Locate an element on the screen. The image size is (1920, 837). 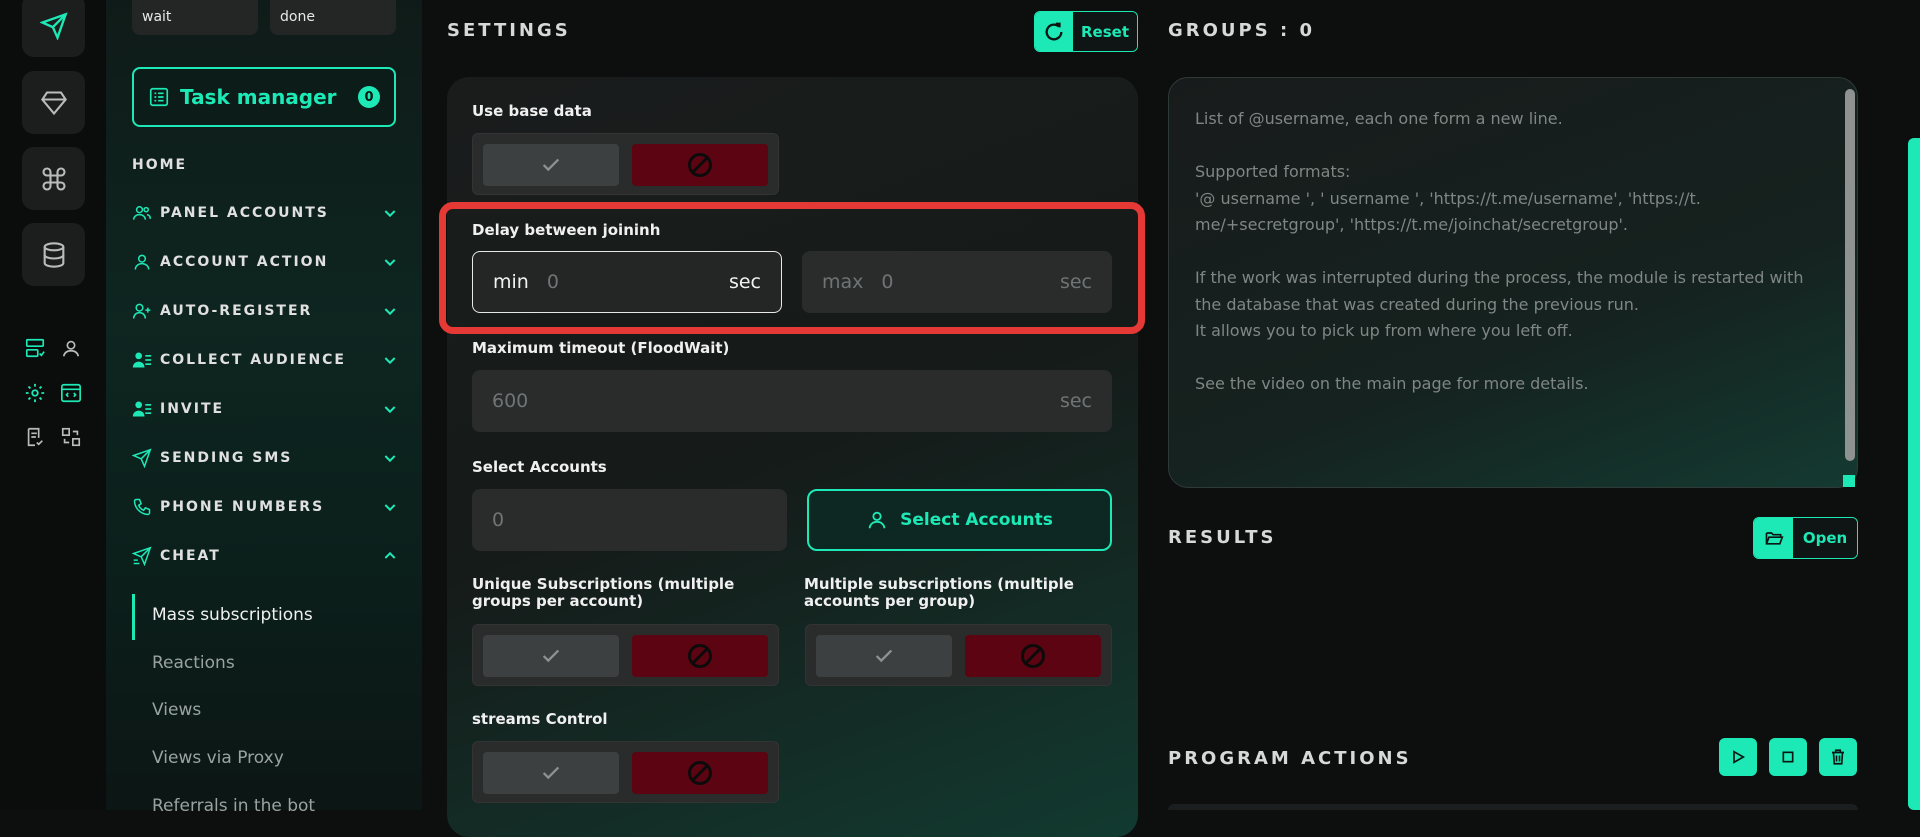
nav-panel-accounts: PANEL ACCOUNTS is located at coordinates (265, 213).